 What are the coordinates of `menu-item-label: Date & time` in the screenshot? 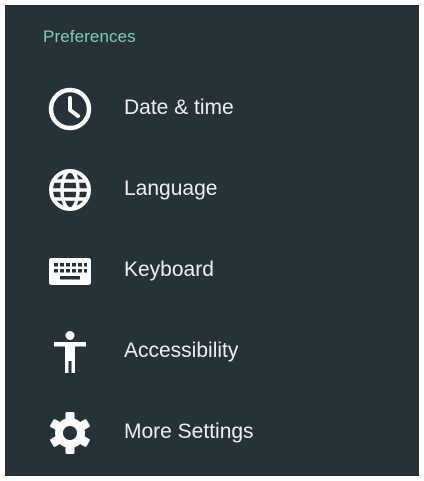 It's located at (179, 107).